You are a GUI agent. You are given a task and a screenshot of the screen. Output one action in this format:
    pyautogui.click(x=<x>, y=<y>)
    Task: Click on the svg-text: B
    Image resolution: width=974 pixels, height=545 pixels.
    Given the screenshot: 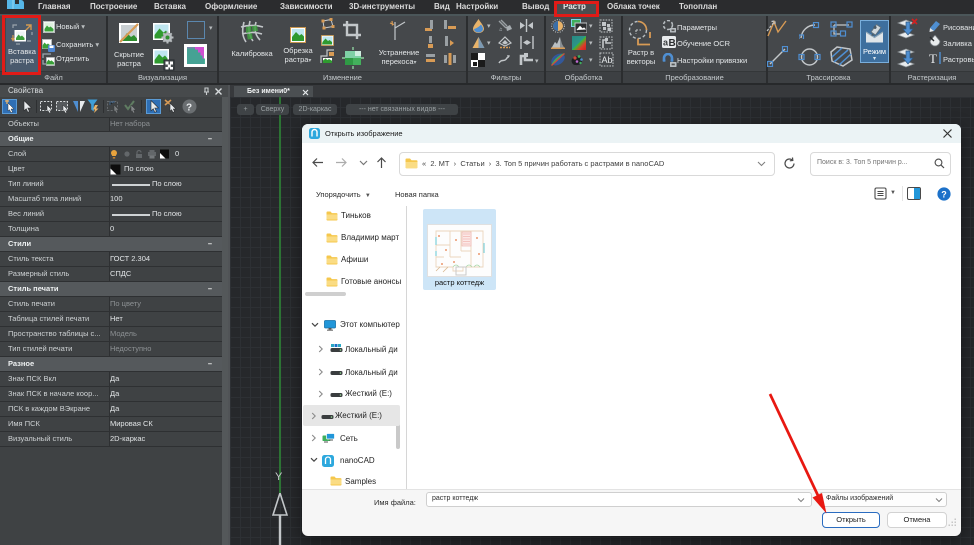 What is the action you would take?
    pyautogui.click(x=672, y=43)
    